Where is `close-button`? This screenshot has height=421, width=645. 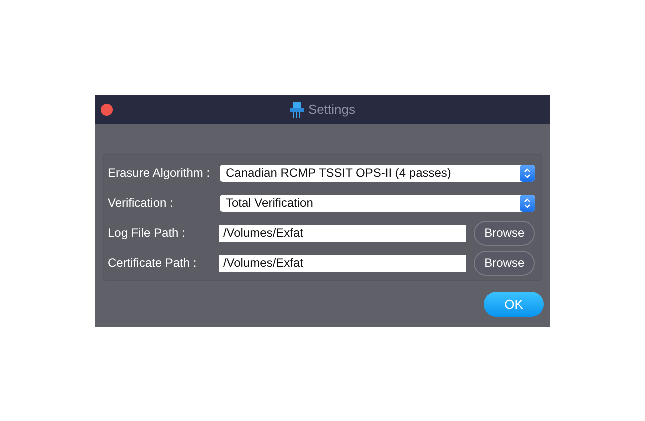 close-button is located at coordinates (107, 110).